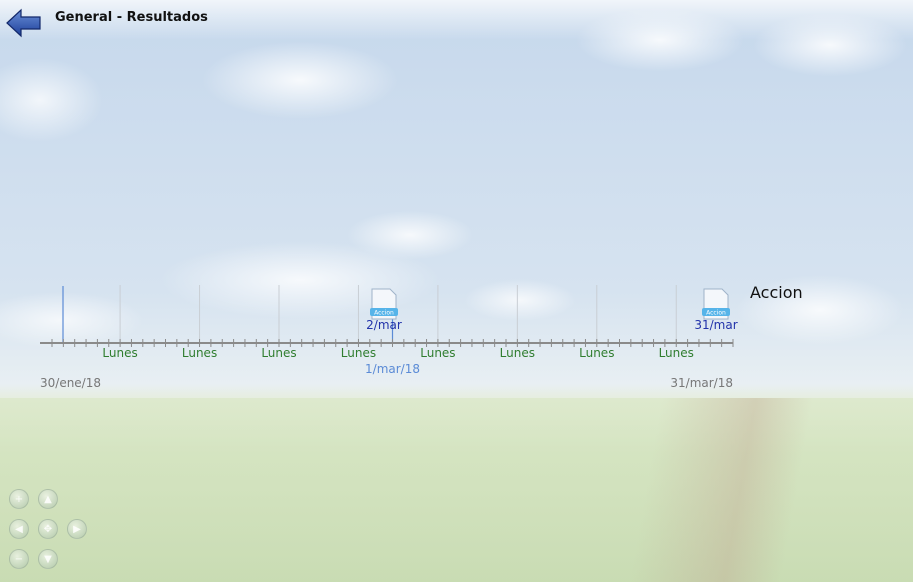 This screenshot has height=582, width=913. What do you see at coordinates (77, 529) in the screenshot?
I see `right-arrow-icon: ▶` at bounding box center [77, 529].